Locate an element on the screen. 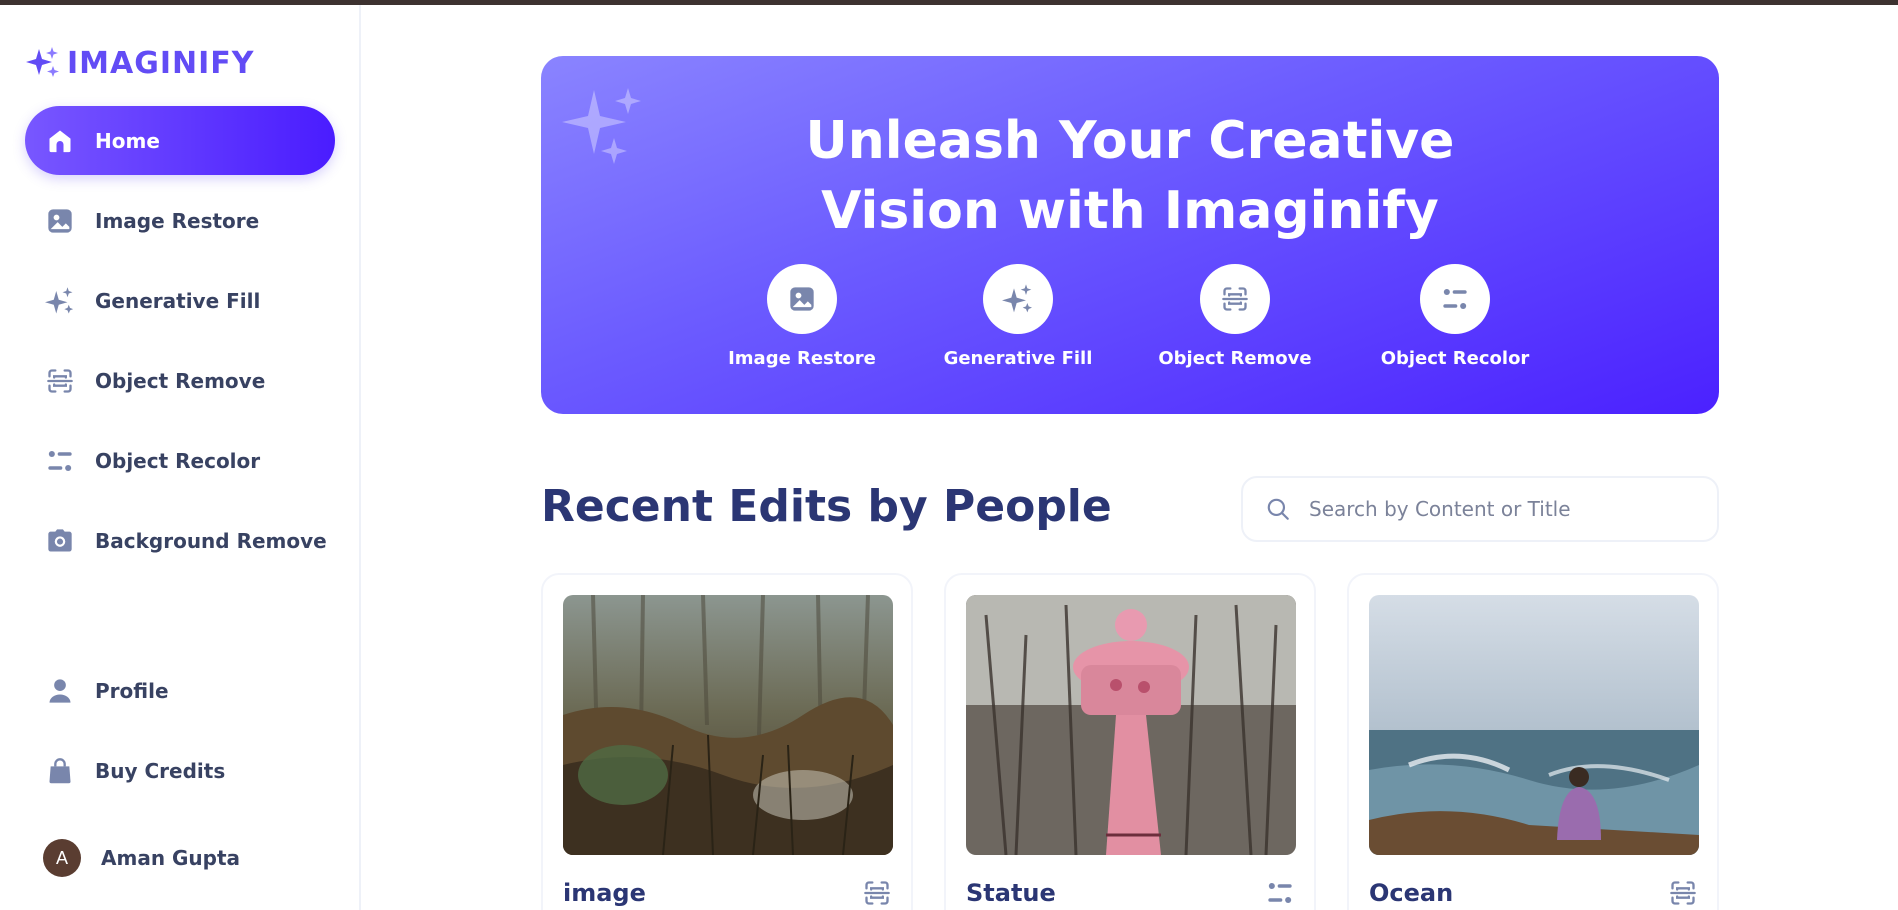  sidebar-item-label: Buy Credits is located at coordinates (160, 770).